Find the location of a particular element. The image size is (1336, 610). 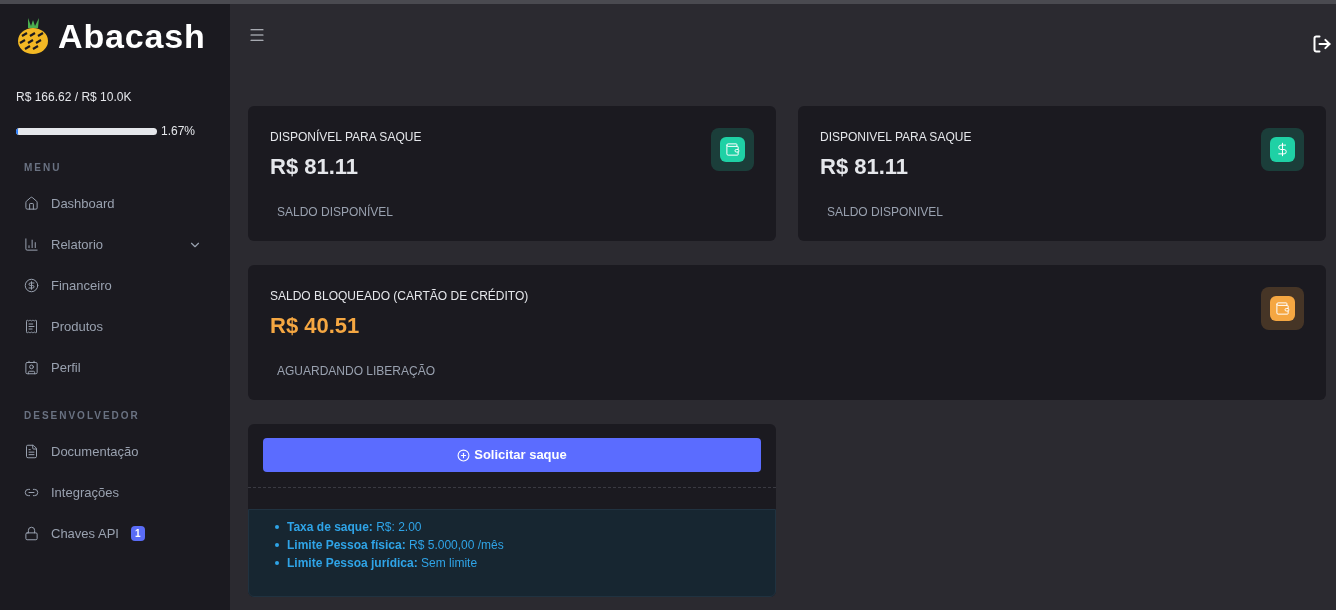

count-badge: 1 is located at coordinates (137, 533).